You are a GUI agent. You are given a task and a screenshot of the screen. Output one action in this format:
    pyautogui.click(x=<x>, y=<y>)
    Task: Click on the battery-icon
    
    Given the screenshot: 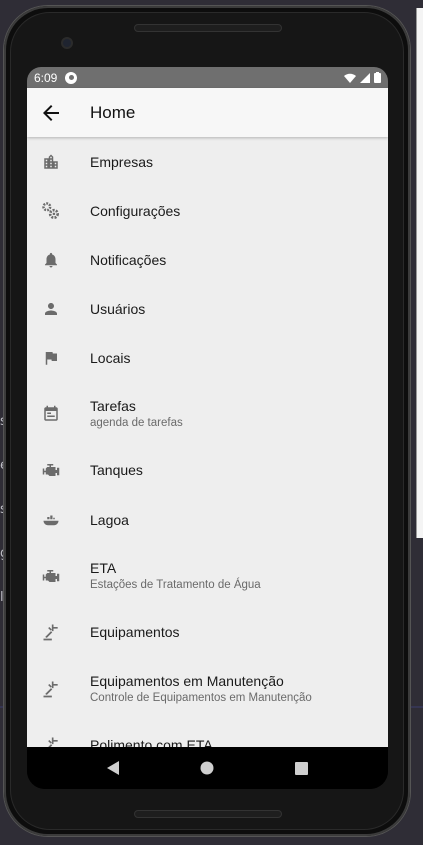 What is the action you would take?
    pyautogui.click(x=377, y=77)
    